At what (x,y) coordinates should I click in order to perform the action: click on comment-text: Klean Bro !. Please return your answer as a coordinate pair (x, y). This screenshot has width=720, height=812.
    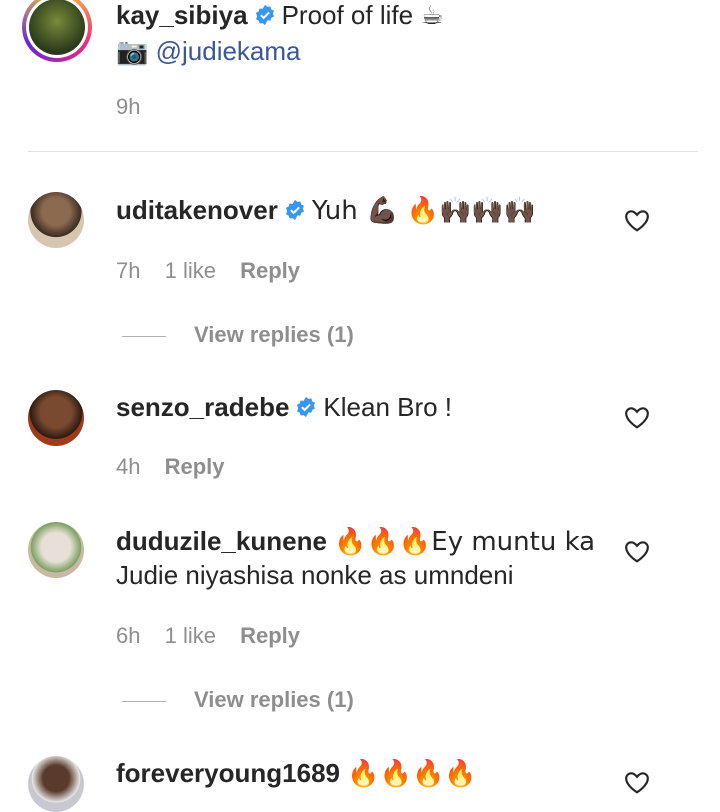
    Looking at the image, I should click on (388, 407).